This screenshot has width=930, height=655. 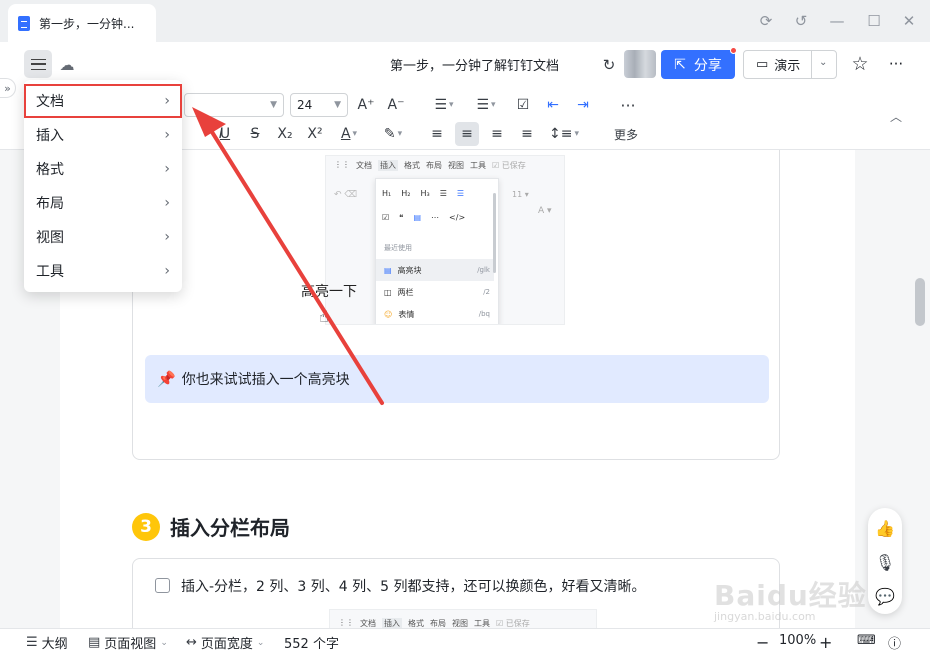 What do you see at coordinates (255, 134) in the screenshot?
I see `strikethrough-icon: S` at bounding box center [255, 134].